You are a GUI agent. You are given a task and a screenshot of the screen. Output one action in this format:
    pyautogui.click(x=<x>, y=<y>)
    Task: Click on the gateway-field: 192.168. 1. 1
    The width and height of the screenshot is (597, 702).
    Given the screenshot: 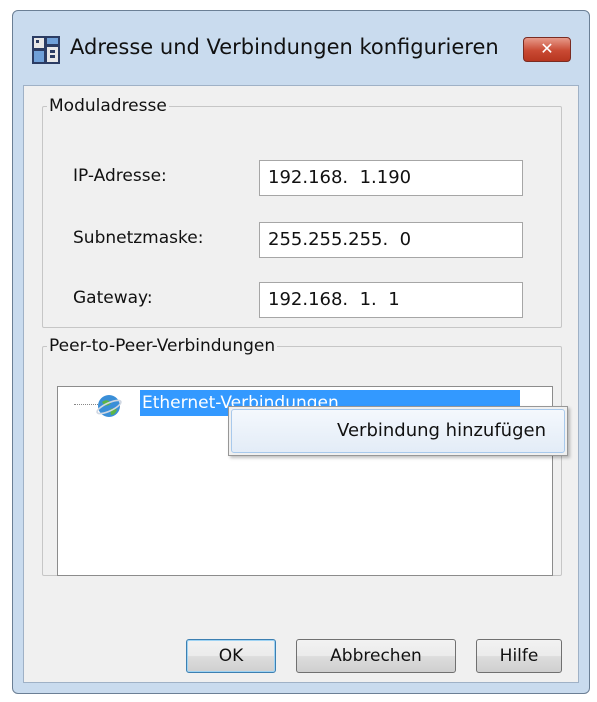 What is the action you would take?
    pyautogui.click(x=391, y=300)
    